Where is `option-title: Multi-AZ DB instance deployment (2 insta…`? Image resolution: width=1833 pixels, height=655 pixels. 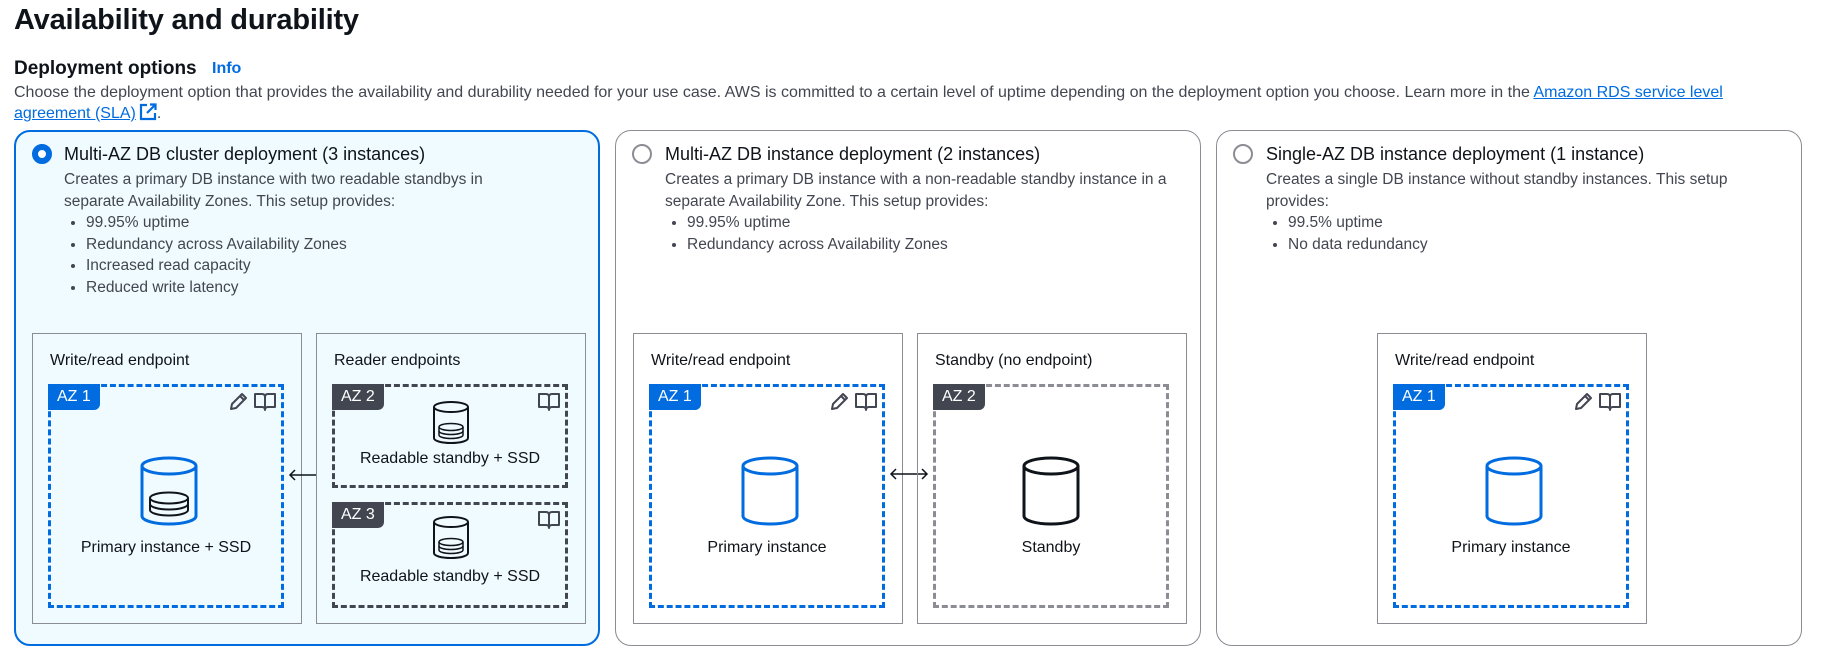 option-title: Multi-AZ DB instance deployment (2 insta… is located at coordinates (853, 154).